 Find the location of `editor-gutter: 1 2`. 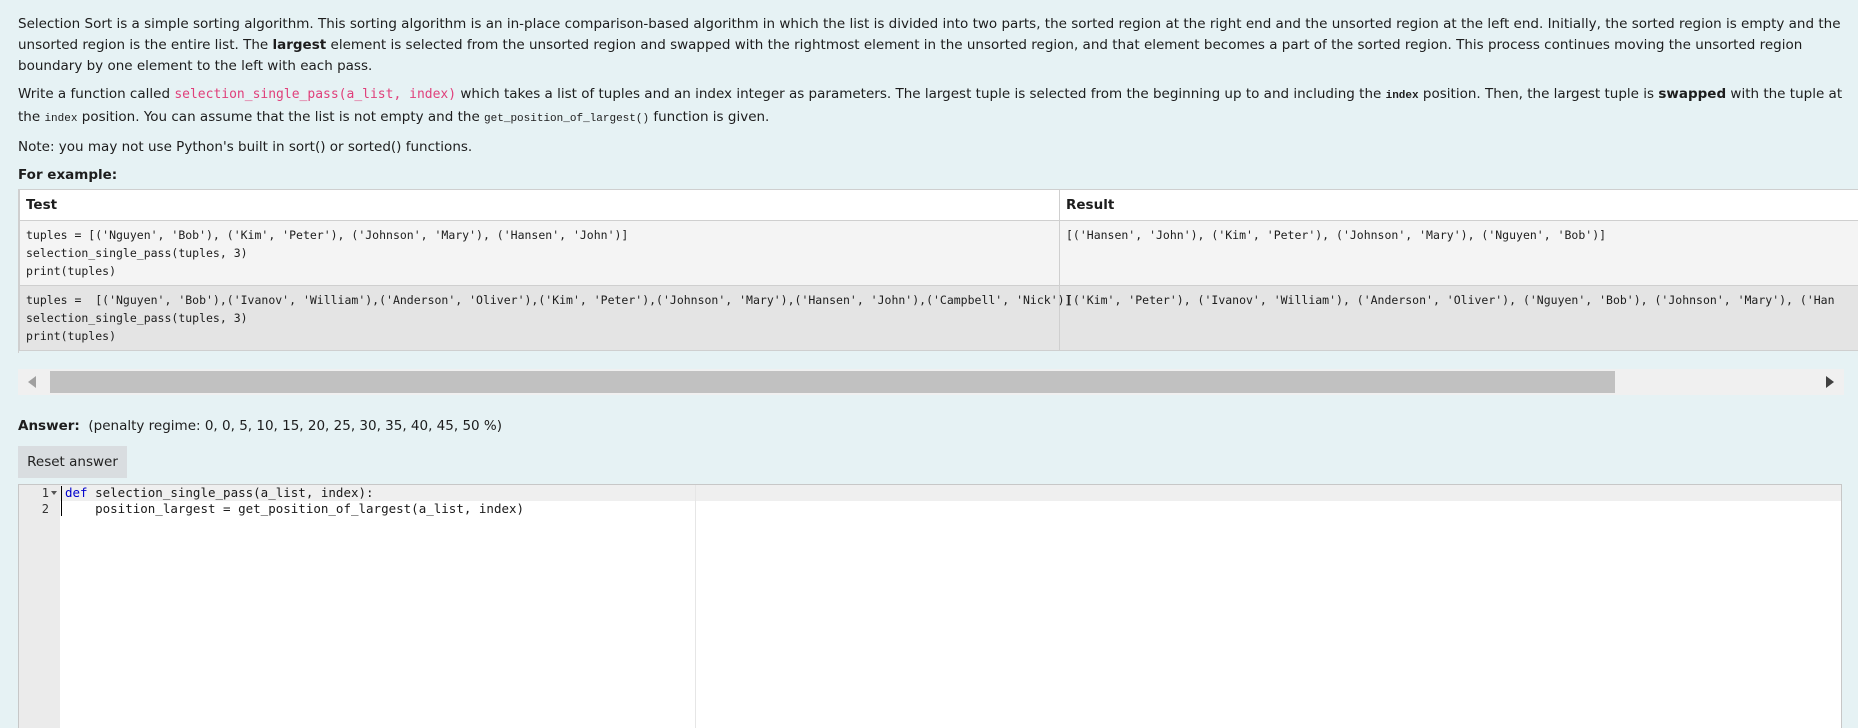

editor-gutter: 1 2 is located at coordinates (39, 606).